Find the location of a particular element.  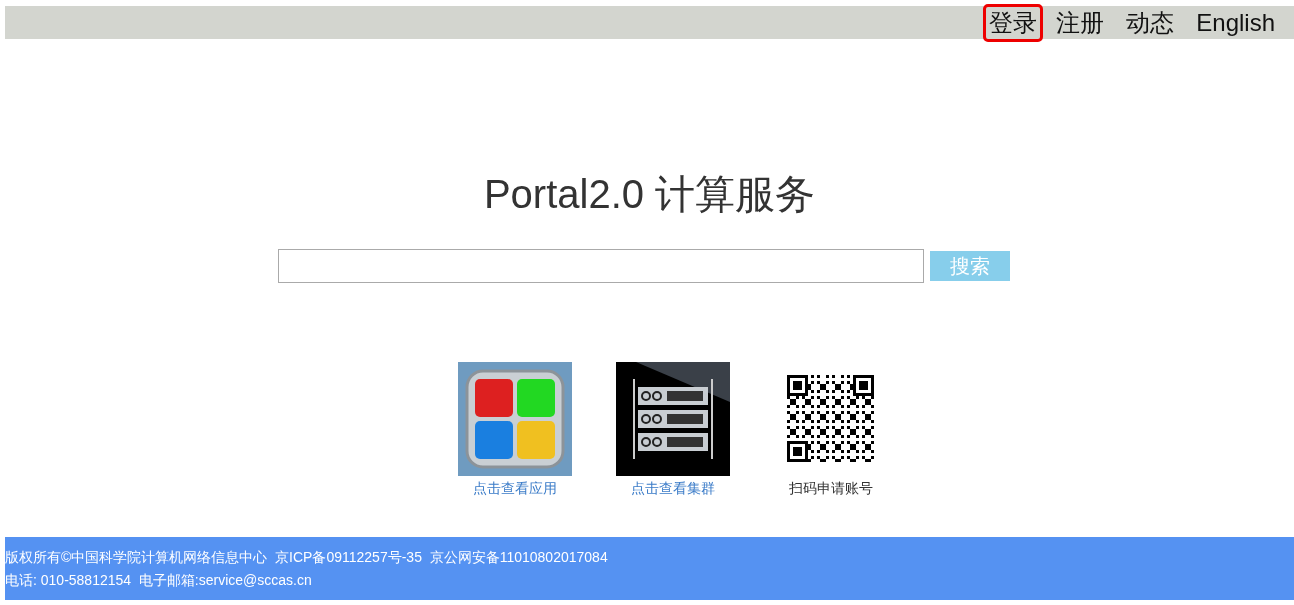

server-rack-icon is located at coordinates (672, 419).